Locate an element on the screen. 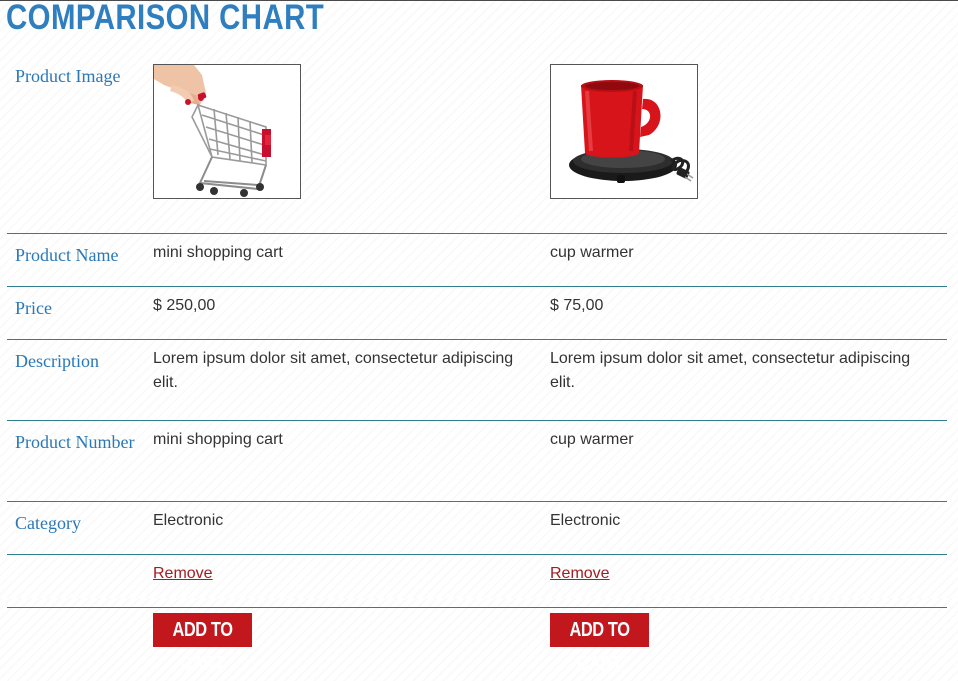  cup-warmer-image is located at coordinates (624, 131).